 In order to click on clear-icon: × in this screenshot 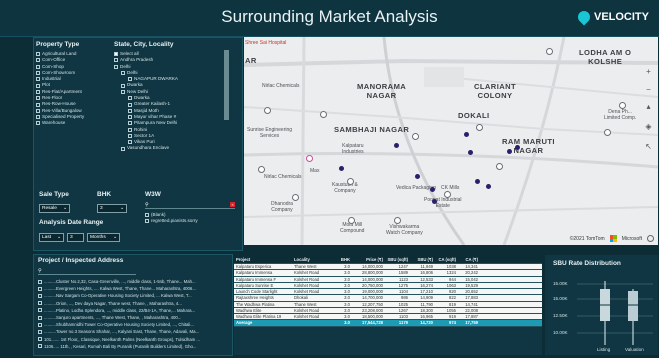, I will do `click(232, 204)`.